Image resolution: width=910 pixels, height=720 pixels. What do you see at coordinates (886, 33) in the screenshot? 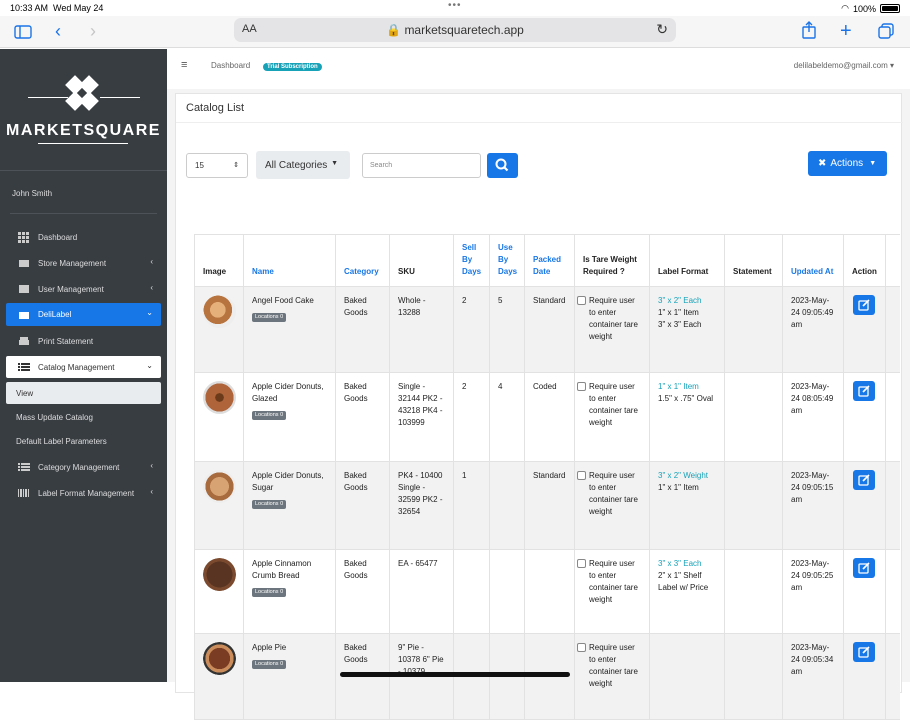
I see `tabs-overview-icon` at bounding box center [886, 33].